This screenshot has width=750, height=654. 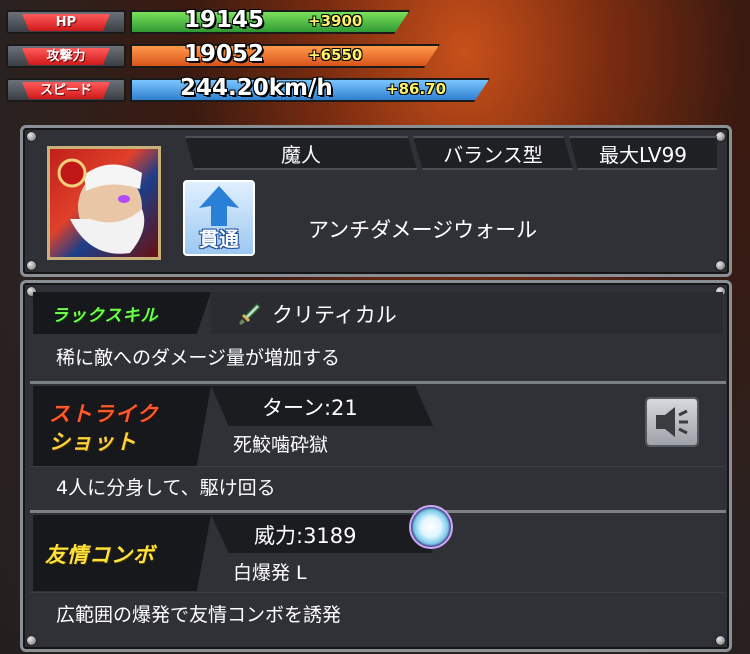 I want to click on luck-skill-name: クリティカル, so click(x=334, y=315).